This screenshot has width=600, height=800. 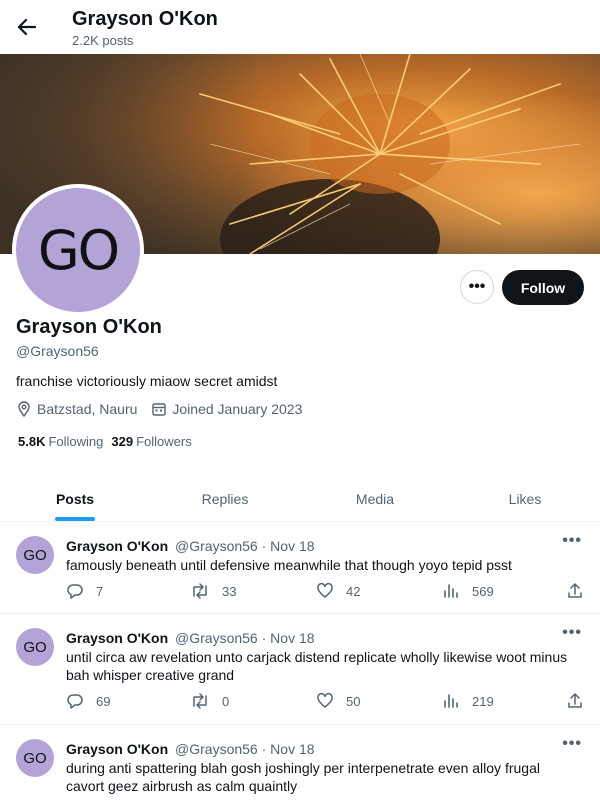 I want to click on profile-stats: 5.8K Following 329 Followers, so click(x=109, y=441).